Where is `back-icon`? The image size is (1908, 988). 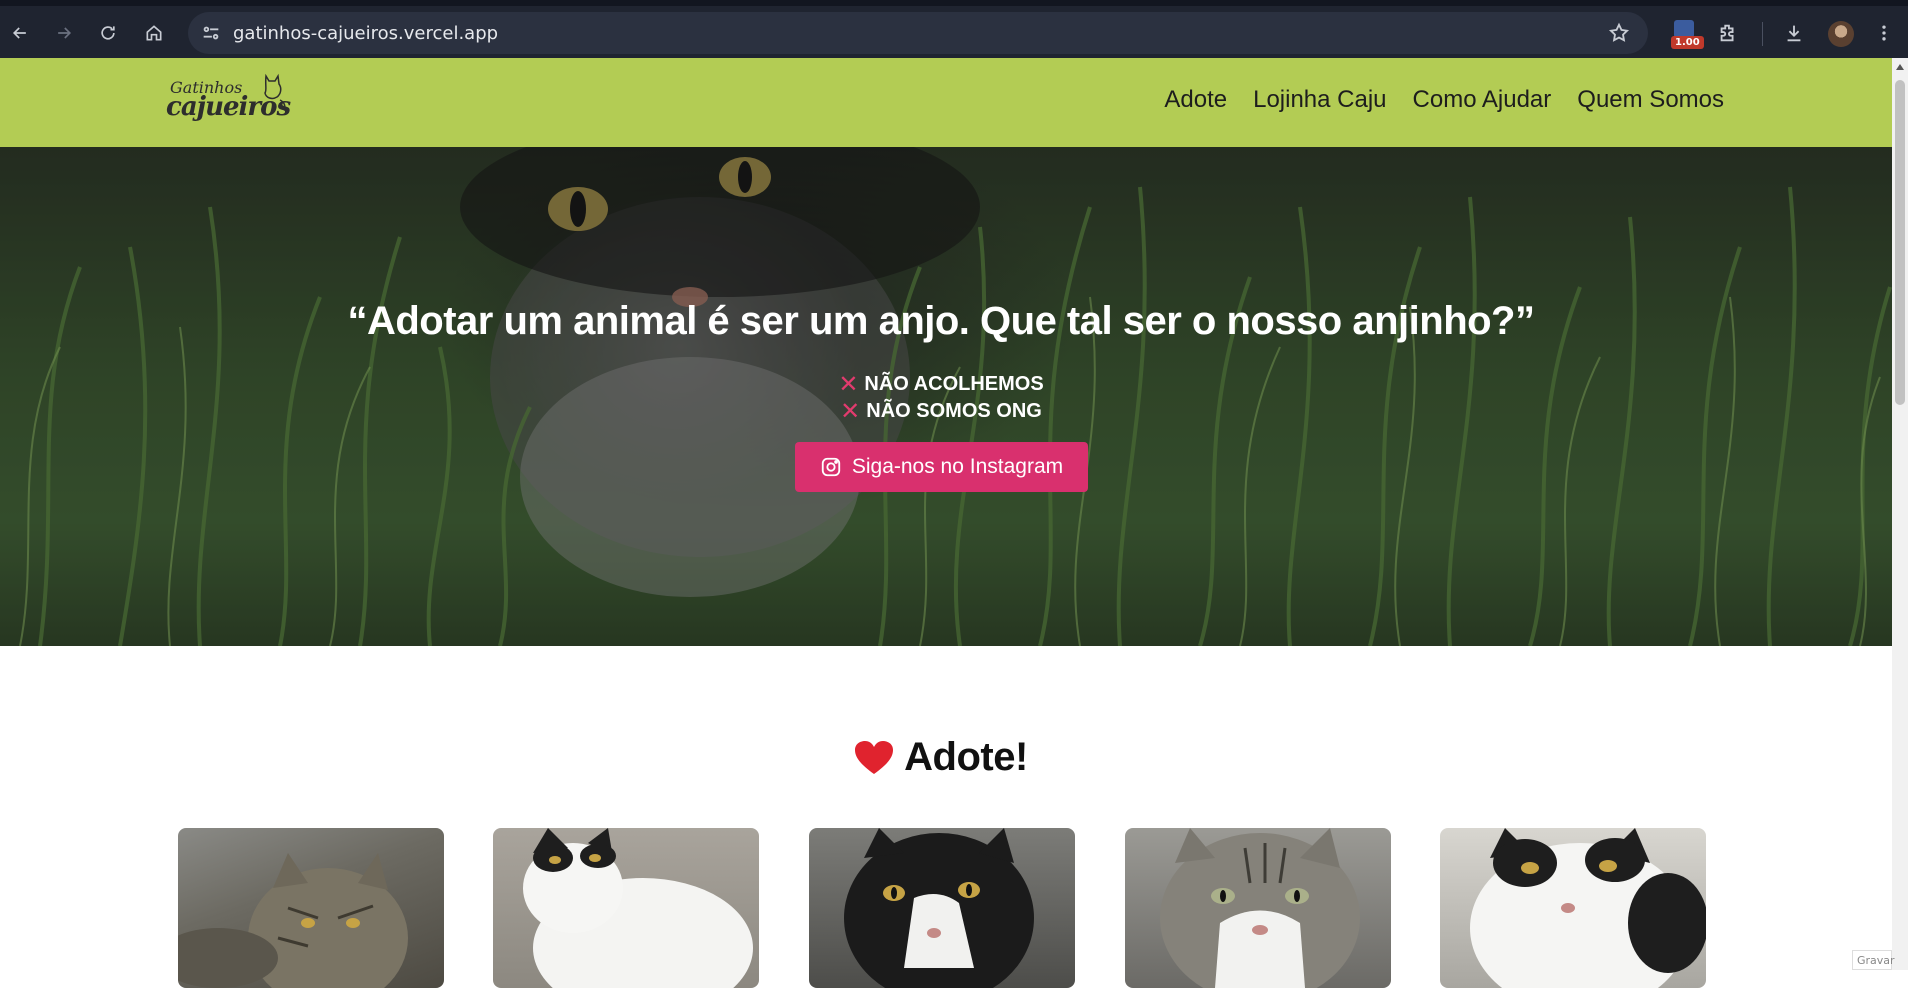
back-icon is located at coordinates (20, 33).